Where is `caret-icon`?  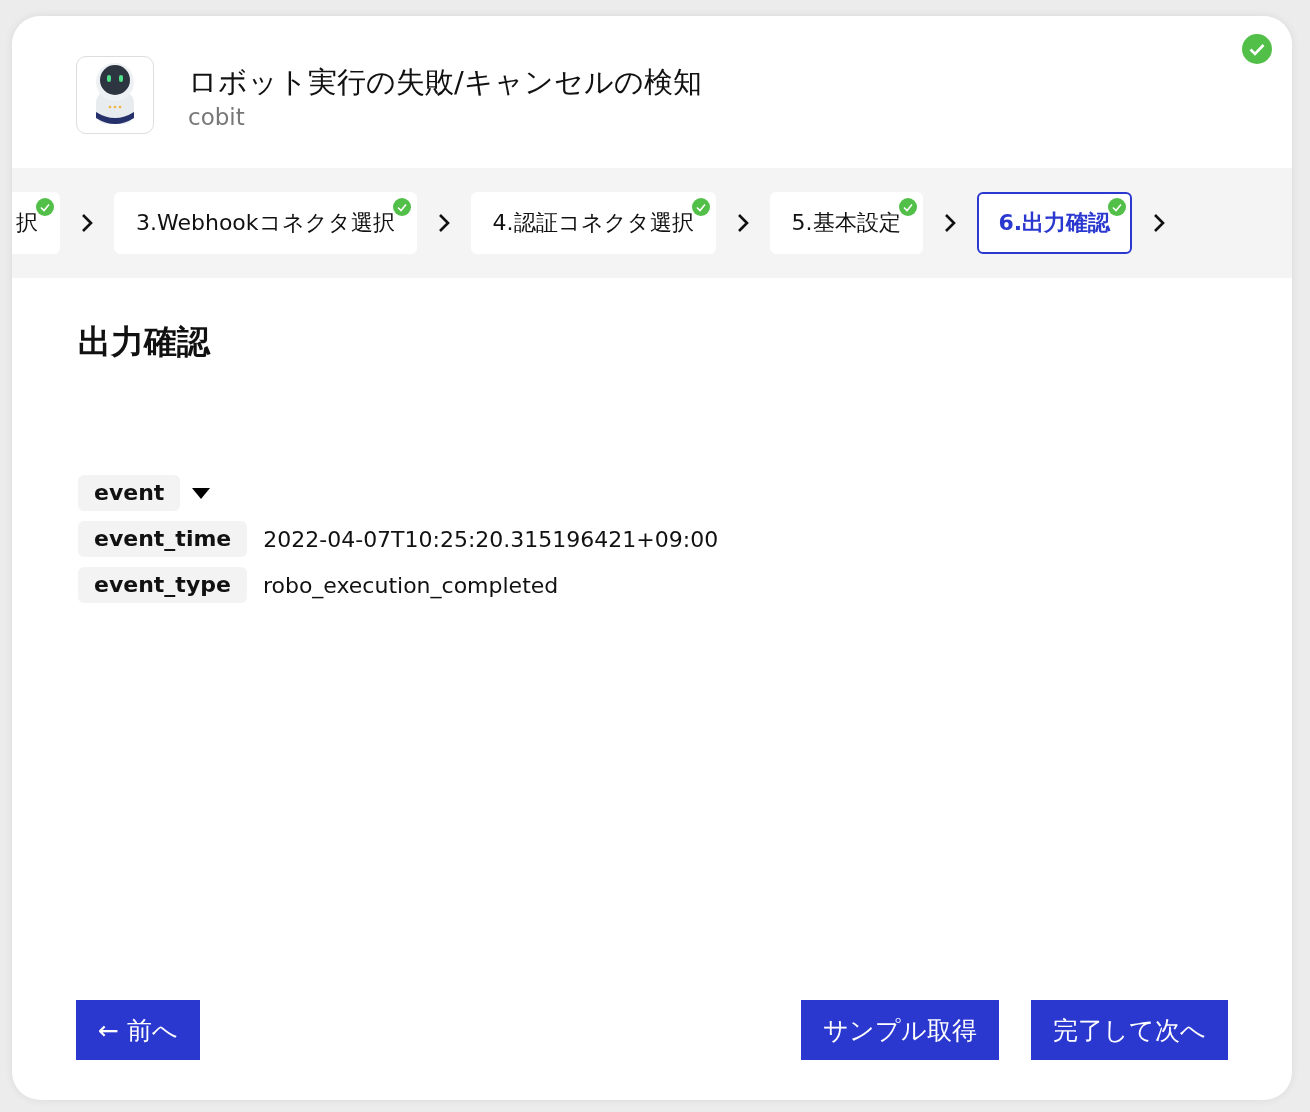 caret-icon is located at coordinates (201, 493).